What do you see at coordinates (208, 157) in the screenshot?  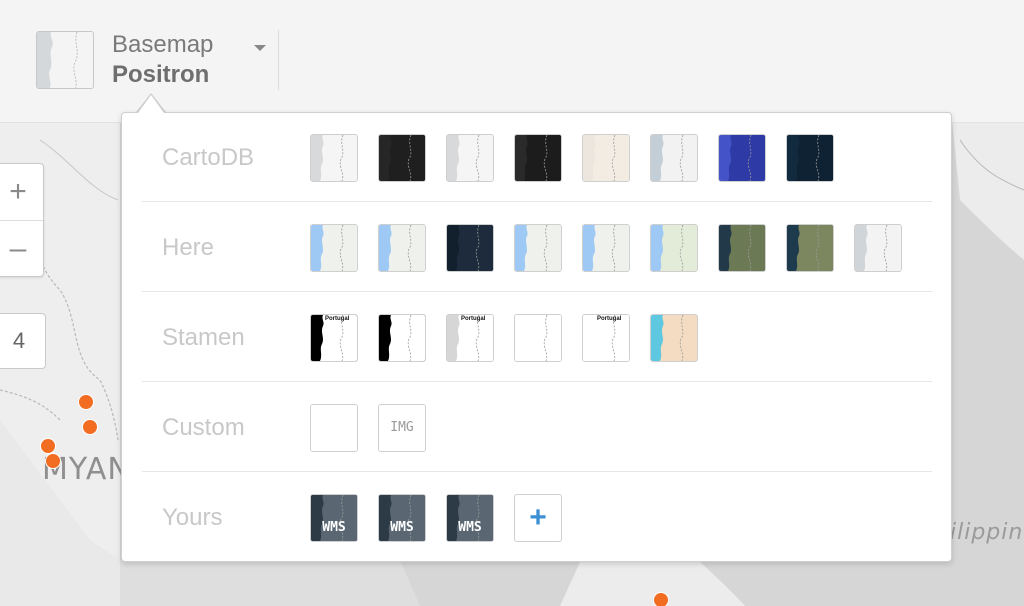 I see `category-label: CartoDB` at bounding box center [208, 157].